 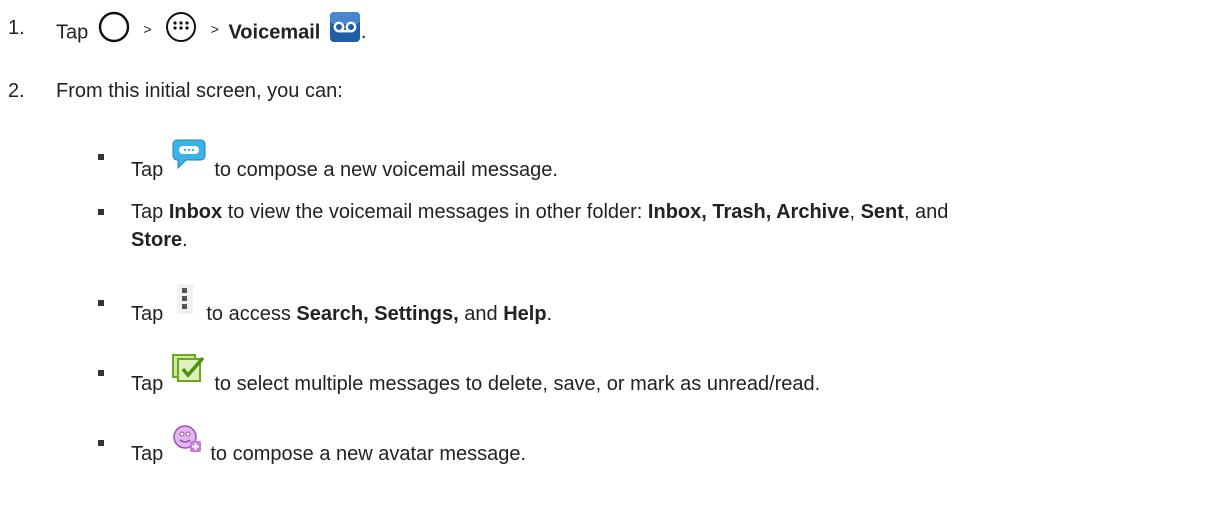 What do you see at coordinates (189, 154) in the screenshot?
I see `compose-bubble-icon` at bounding box center [189, 154].